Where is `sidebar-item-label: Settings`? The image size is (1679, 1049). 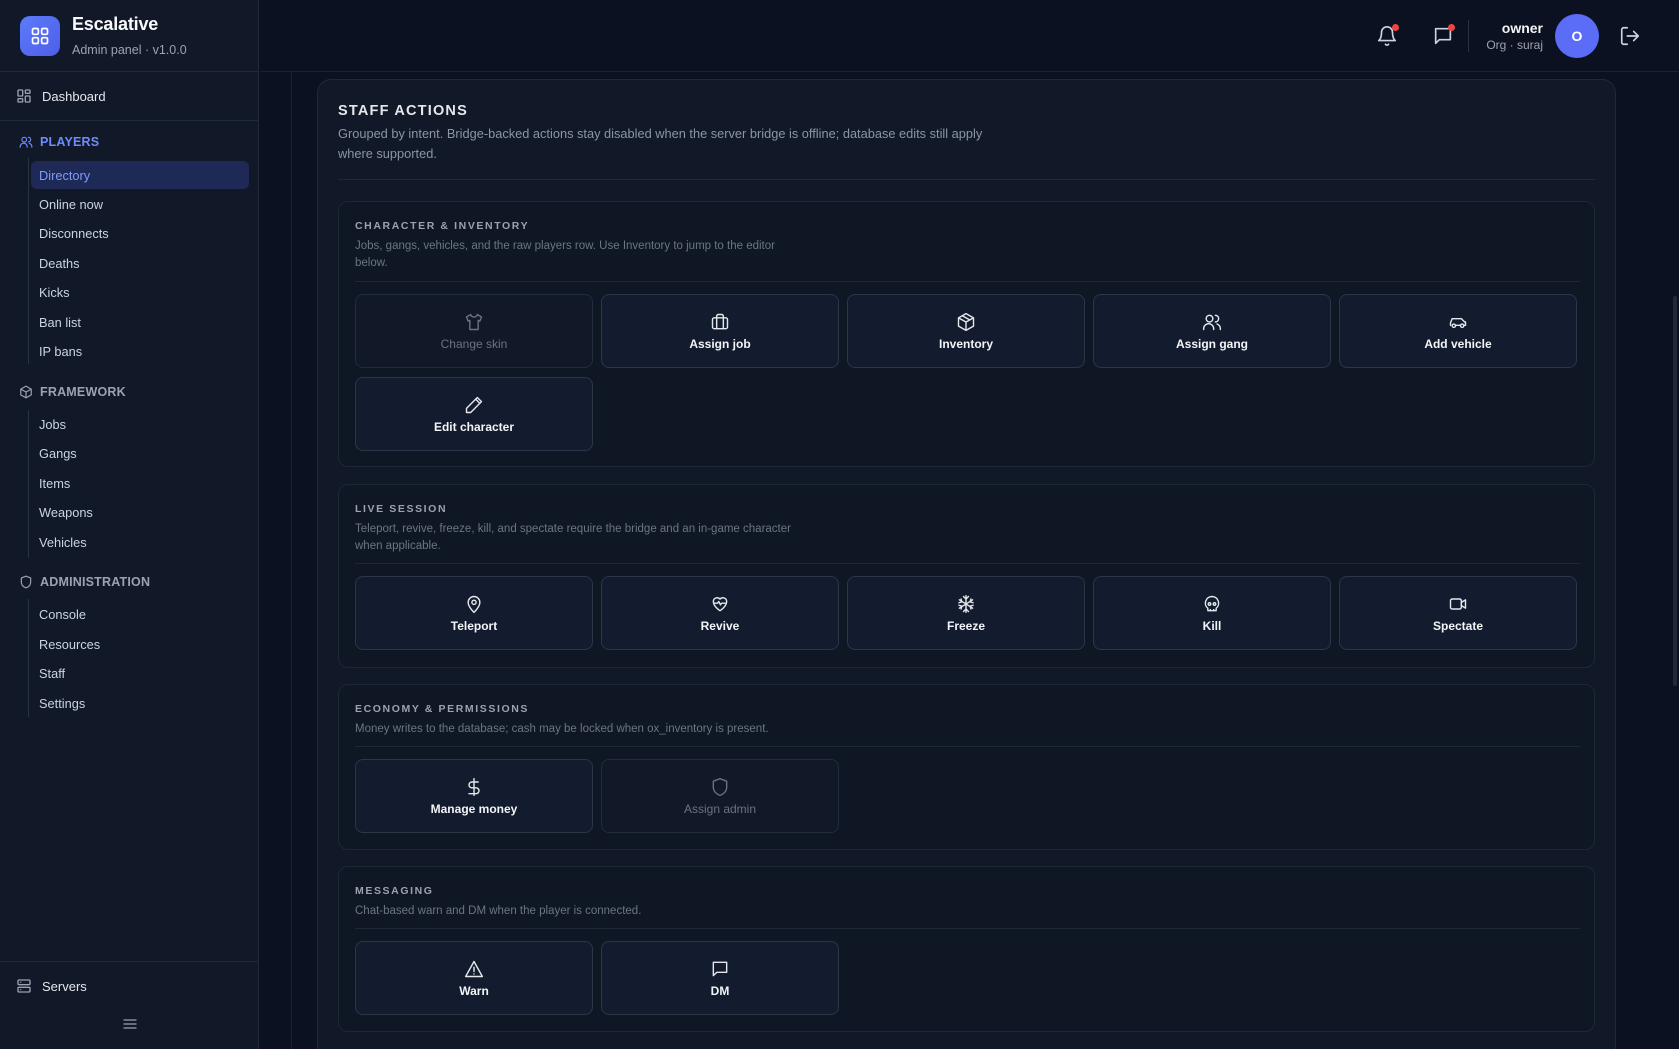
sidebar-item-label: Settings is located at coordinates (62, 703).